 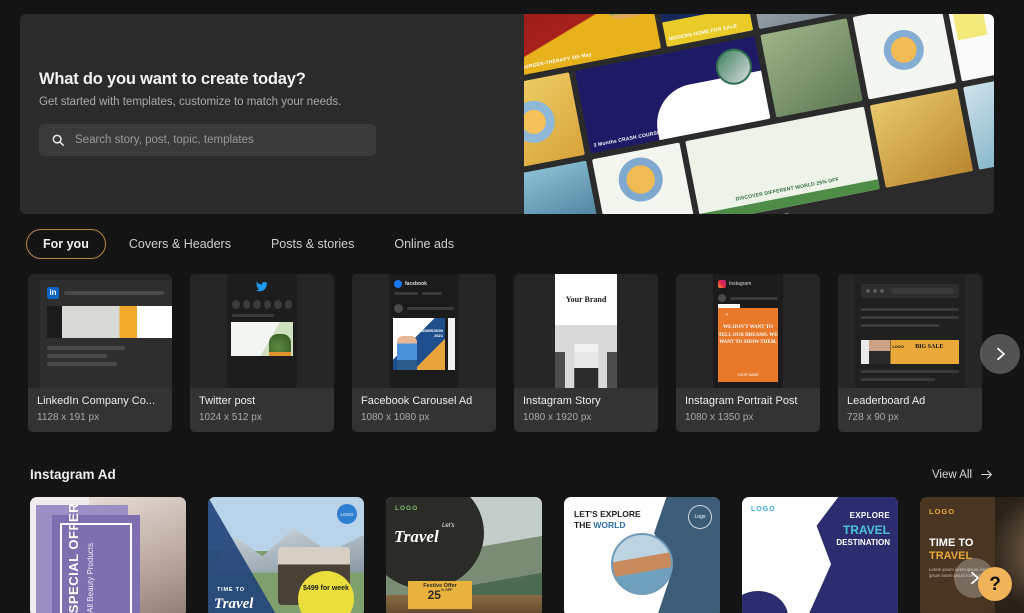 I want to click on facebook-ad-text: SCHOOL ADMISSION 2021, so click(x=422, y=333).